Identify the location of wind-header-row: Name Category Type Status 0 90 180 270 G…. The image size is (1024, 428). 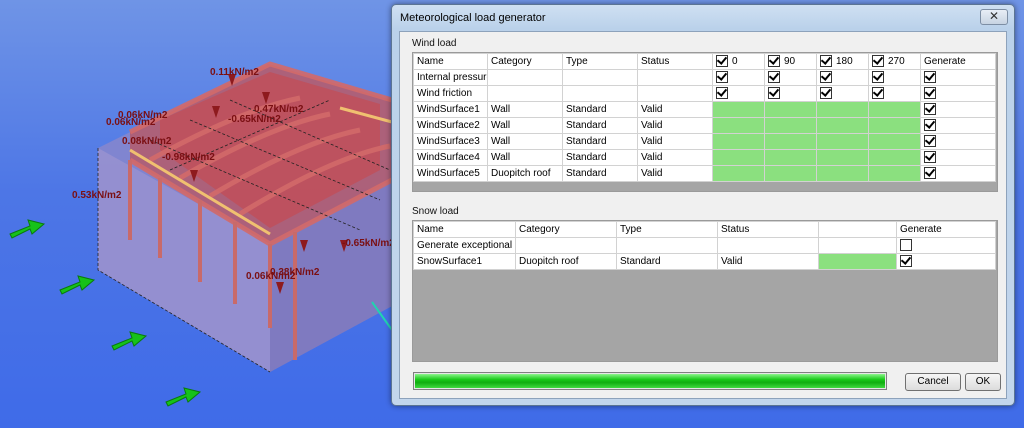
(704, 61).